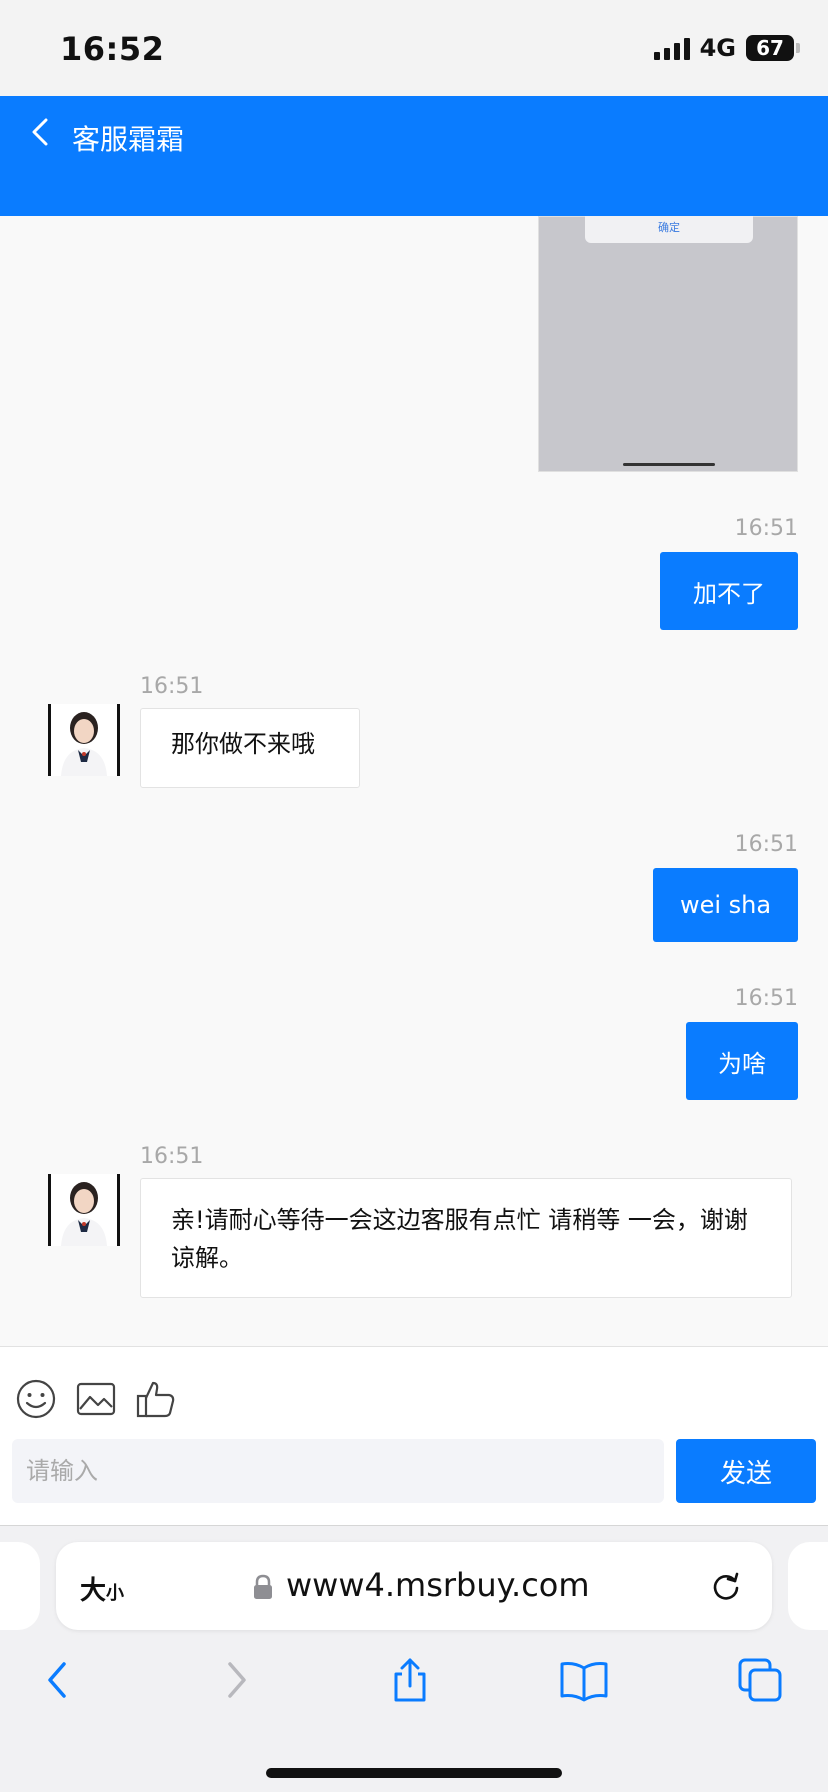 The width and height of the screenshot is (828, 1792). I want to click on text-size-button: 大小, so click(102, 1588).